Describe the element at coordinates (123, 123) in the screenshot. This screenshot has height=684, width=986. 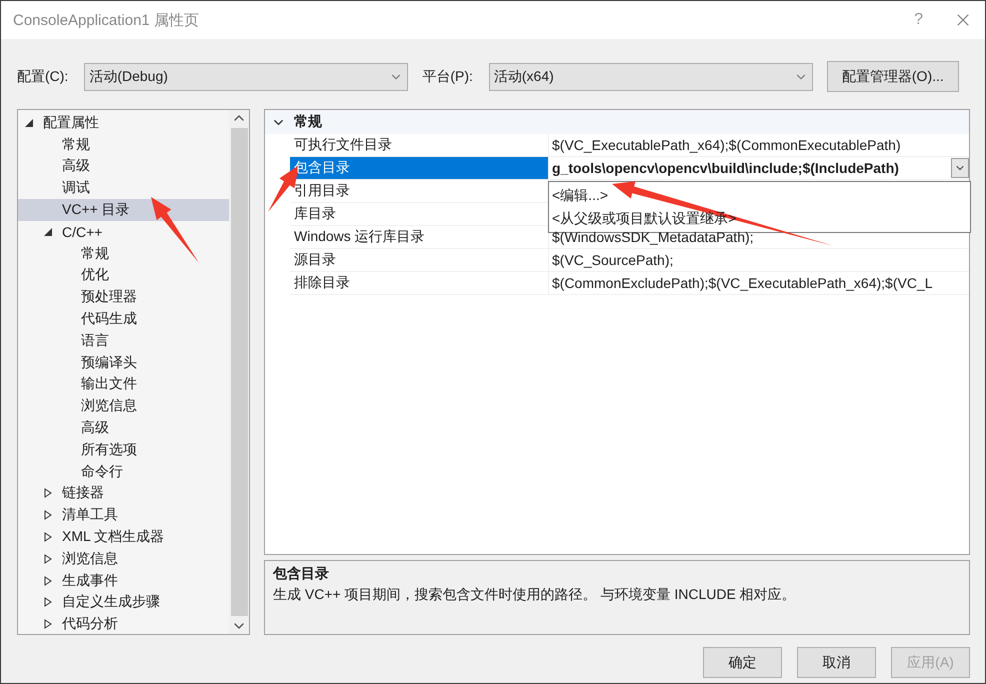
I see `tree-item: 配置属性` at that location.